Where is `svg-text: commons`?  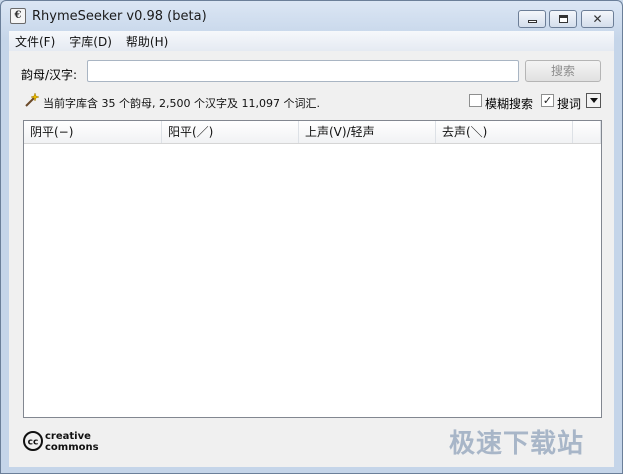 svg-text: commons is located at coordinates (72, 447).